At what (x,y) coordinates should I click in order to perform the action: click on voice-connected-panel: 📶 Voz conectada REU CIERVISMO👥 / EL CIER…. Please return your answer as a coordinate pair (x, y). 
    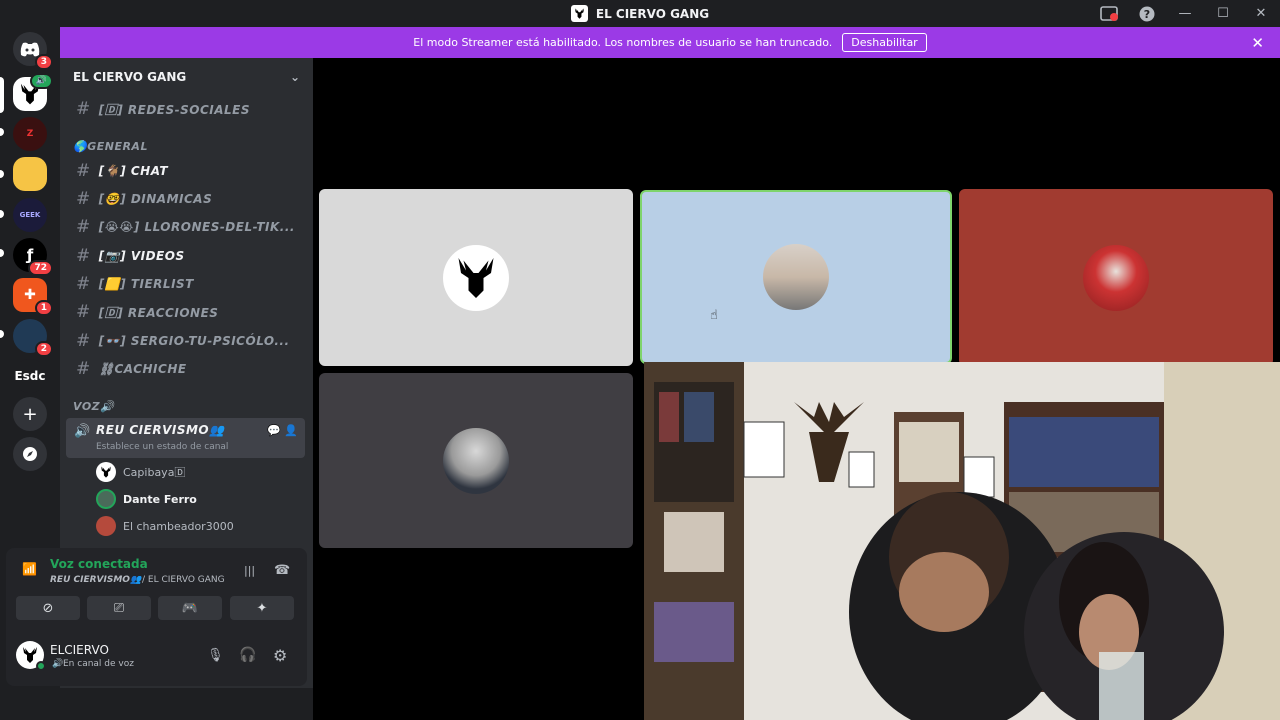
    Looking at the image, I should click on (156, 588).